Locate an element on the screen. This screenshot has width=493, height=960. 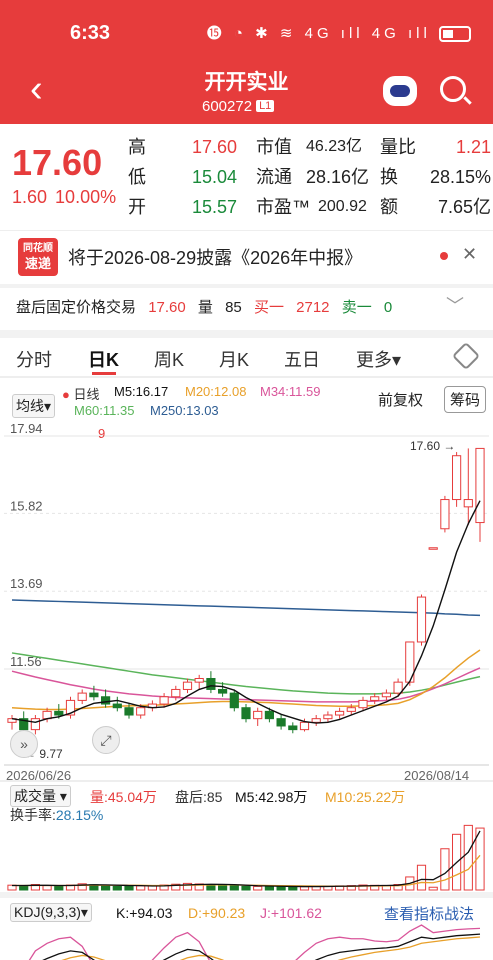
adjust-button: 前复权 is located at coordinates (400, 399).